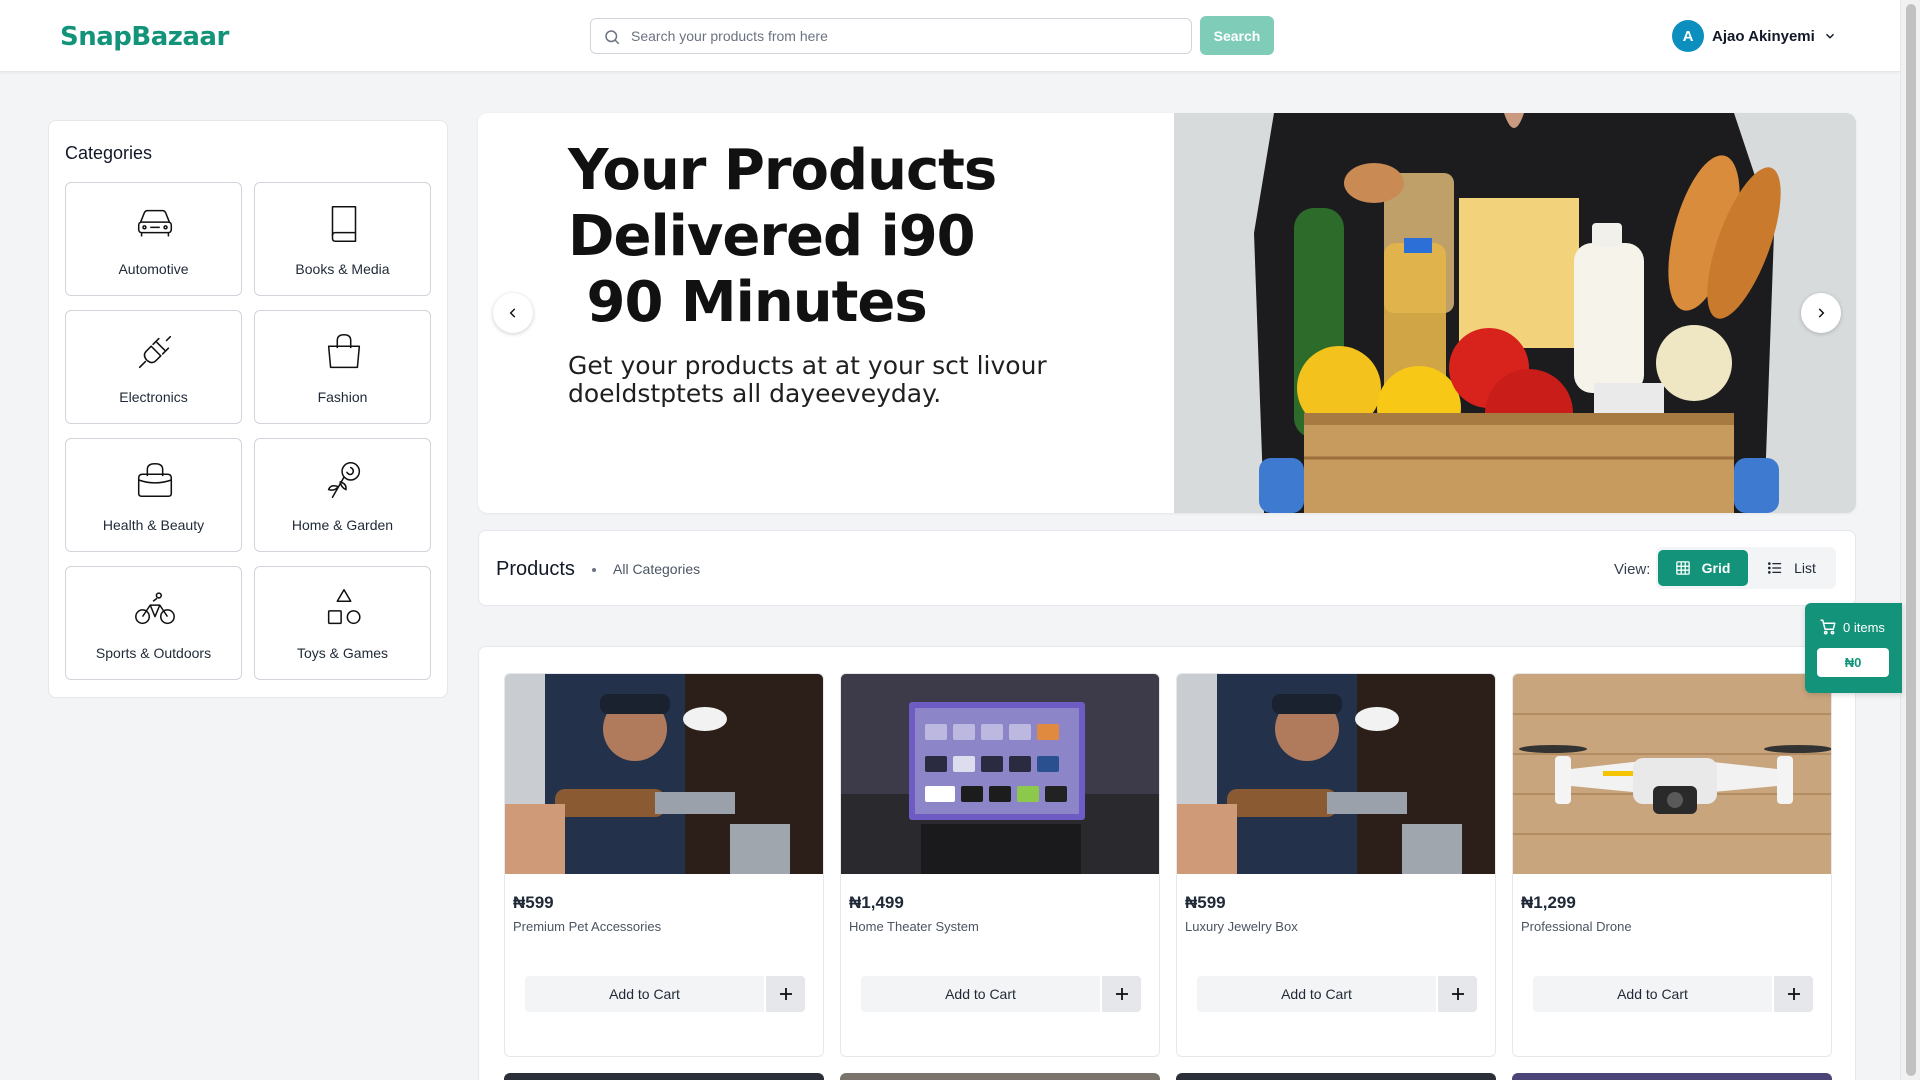 The width and height of the screenshot is (1920, 1080). What do you see at coordinates (342, 397) in the screenshot?
I see `category-label: Fashion` at bounding box center [342, 397].